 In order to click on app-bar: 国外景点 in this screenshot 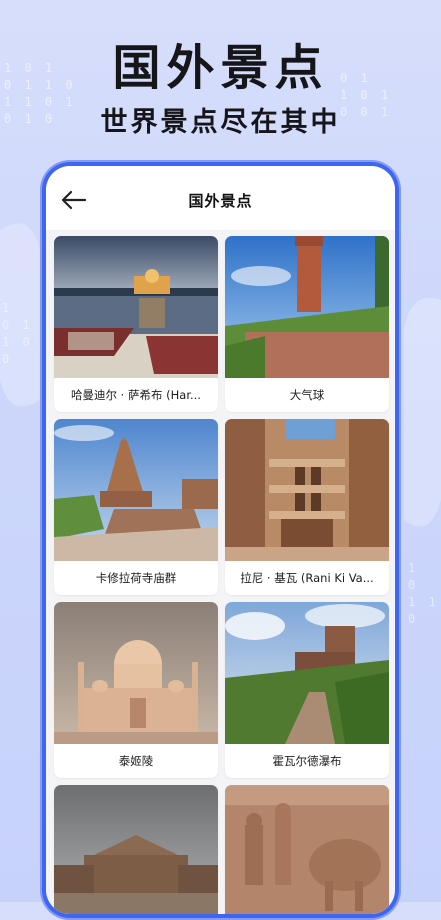, I will do `click(220, 198)`.